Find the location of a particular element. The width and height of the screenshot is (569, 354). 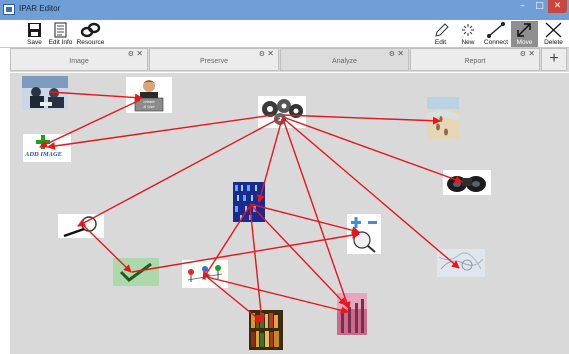

title-bar: IPAR Editor – □ ✕ is located at coordinates (284, 10).